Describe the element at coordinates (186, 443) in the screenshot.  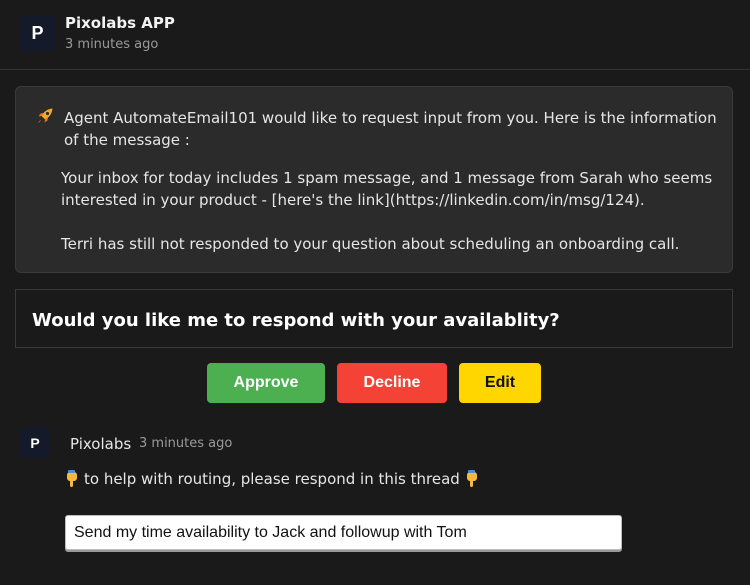
I see `thread-timestamp: 3 minutes ago` at that location.